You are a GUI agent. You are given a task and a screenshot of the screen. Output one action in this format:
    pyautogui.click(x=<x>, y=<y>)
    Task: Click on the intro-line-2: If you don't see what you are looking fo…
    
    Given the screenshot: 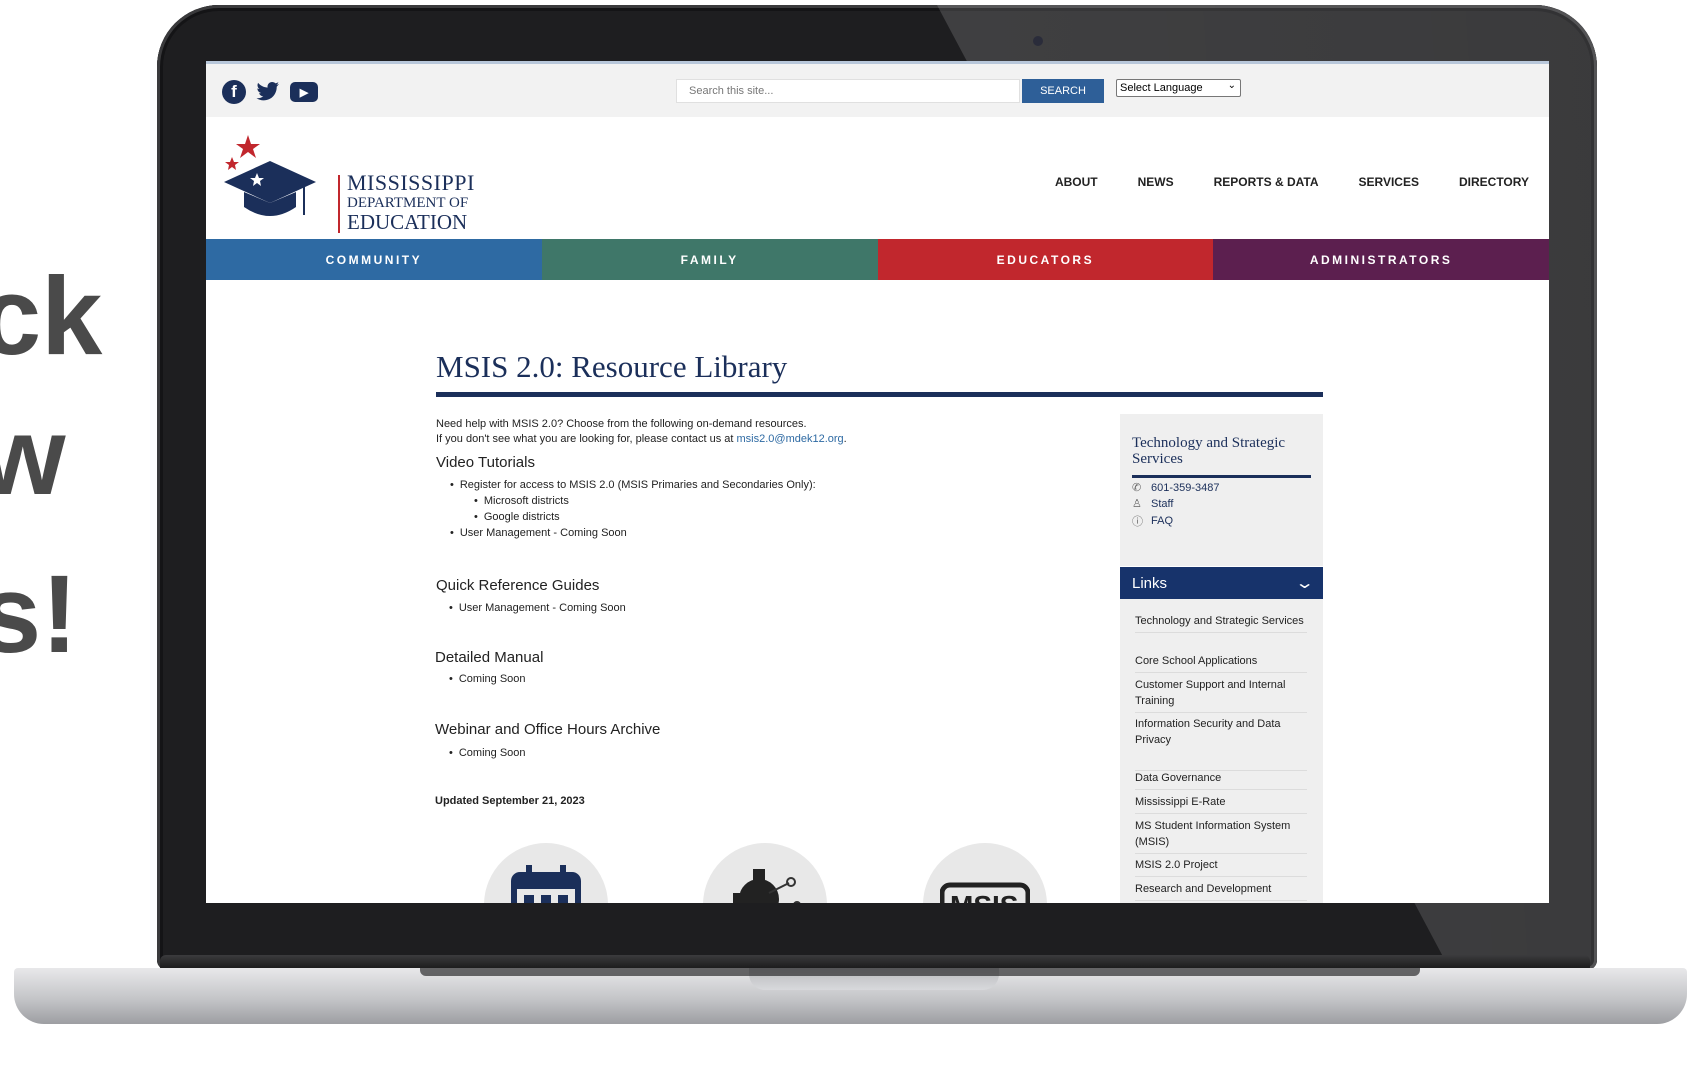 What is the action you would take?
    pyautogui.click(x=641, y=439)
    